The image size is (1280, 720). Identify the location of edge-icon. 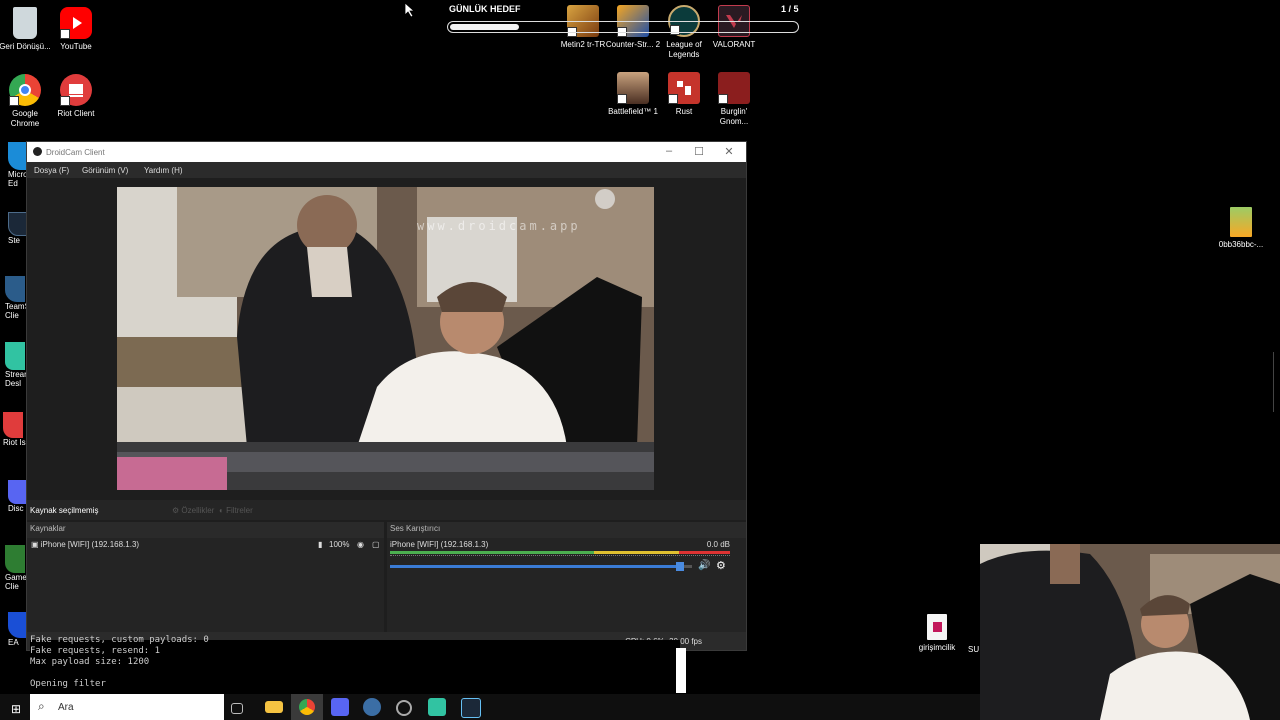
(18, 156).